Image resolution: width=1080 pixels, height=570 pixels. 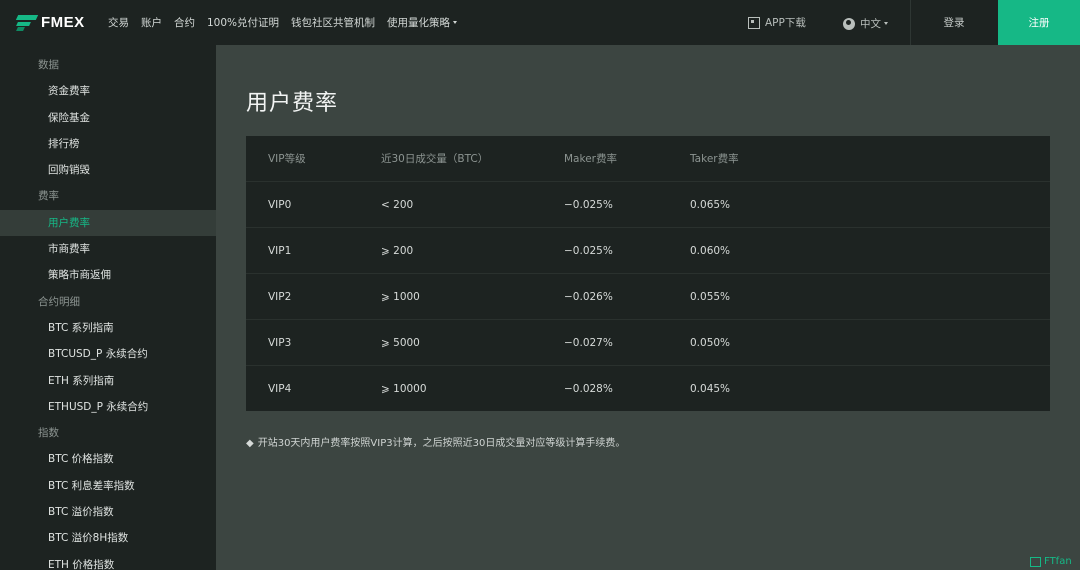 I want to click on cell-maker-fee: −0.027%, so click(x=588, y=343).